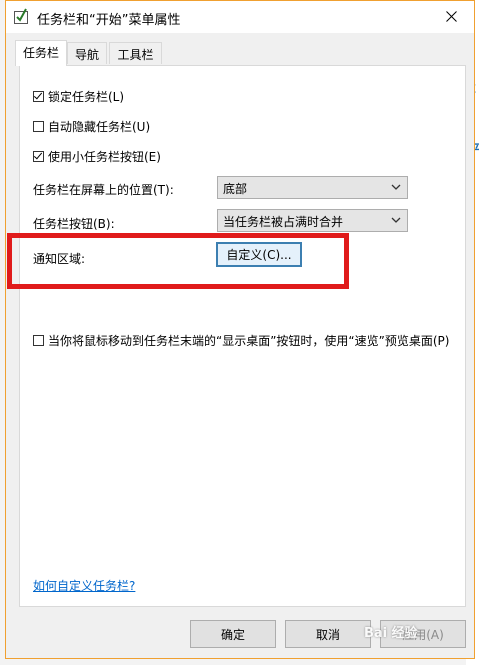 This screenshot has height=665, width=479. I want to click on window-title: 任务栏和“开始”菜单属性, so click(109, 20).